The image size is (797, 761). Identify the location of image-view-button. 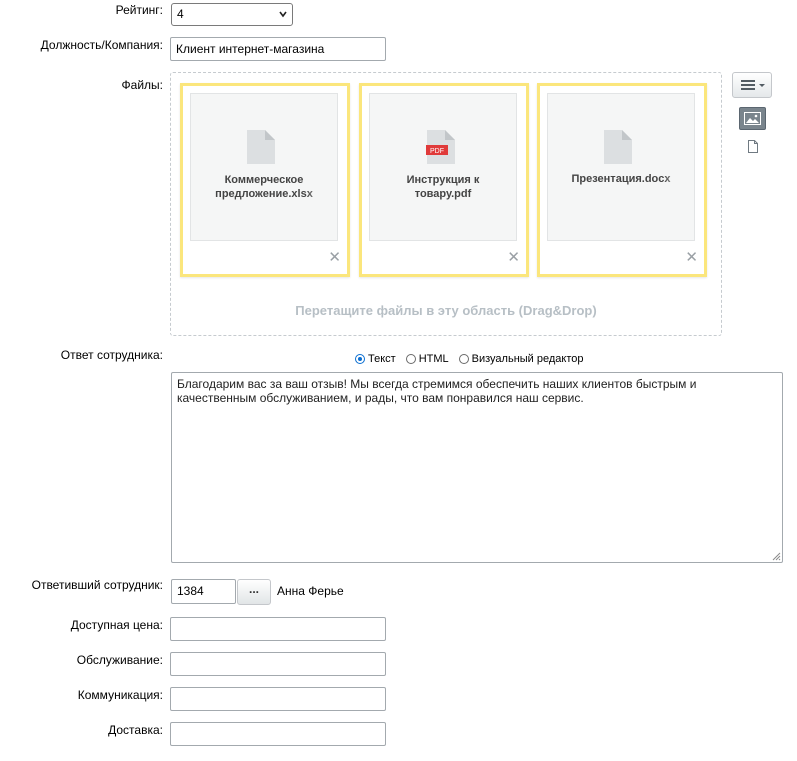
(752, 118).